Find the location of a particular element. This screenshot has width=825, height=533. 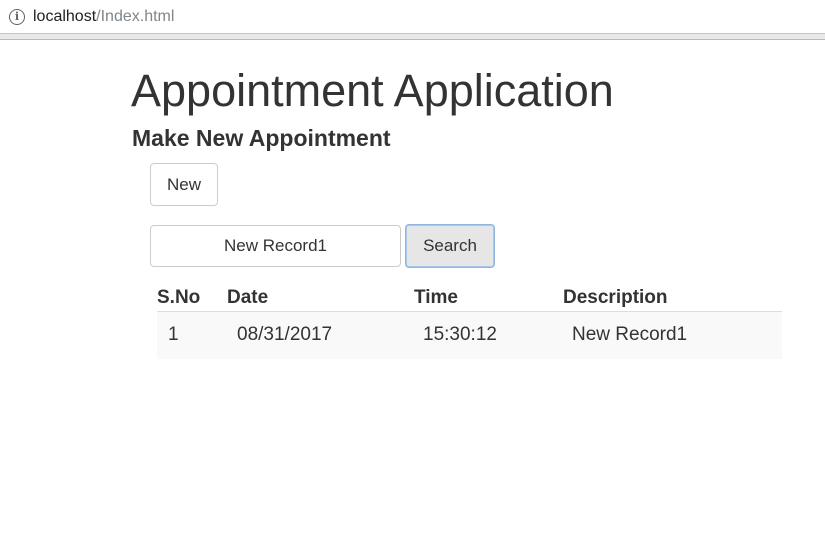

info-icon: i is located at coordinates (17, 16).